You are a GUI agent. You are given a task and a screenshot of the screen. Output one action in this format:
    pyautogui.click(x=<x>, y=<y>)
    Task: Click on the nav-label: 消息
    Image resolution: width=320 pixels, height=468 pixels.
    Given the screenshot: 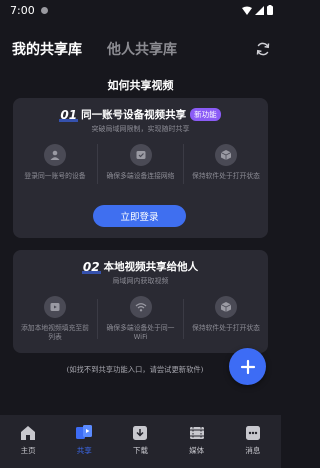 What is the action you would take?
    pyautogui.click(x=253, y=450)
    